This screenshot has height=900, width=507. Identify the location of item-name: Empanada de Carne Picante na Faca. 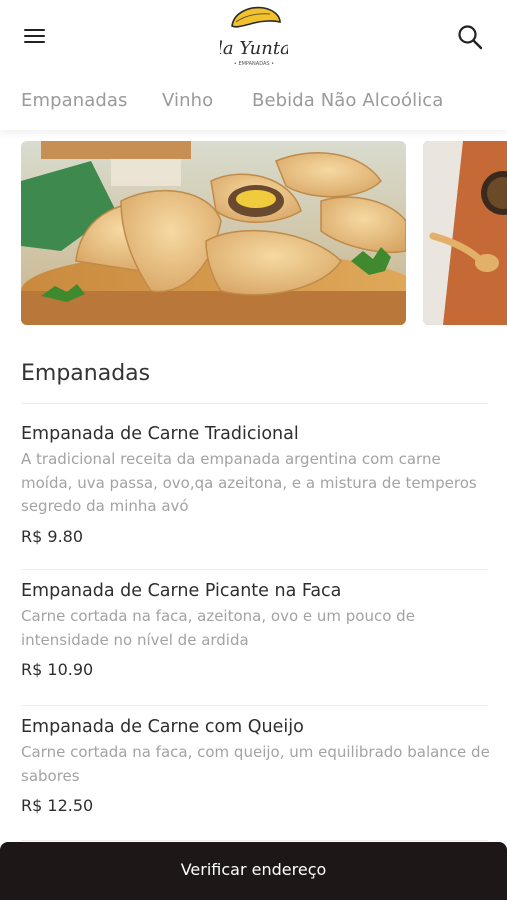
(181, 591).